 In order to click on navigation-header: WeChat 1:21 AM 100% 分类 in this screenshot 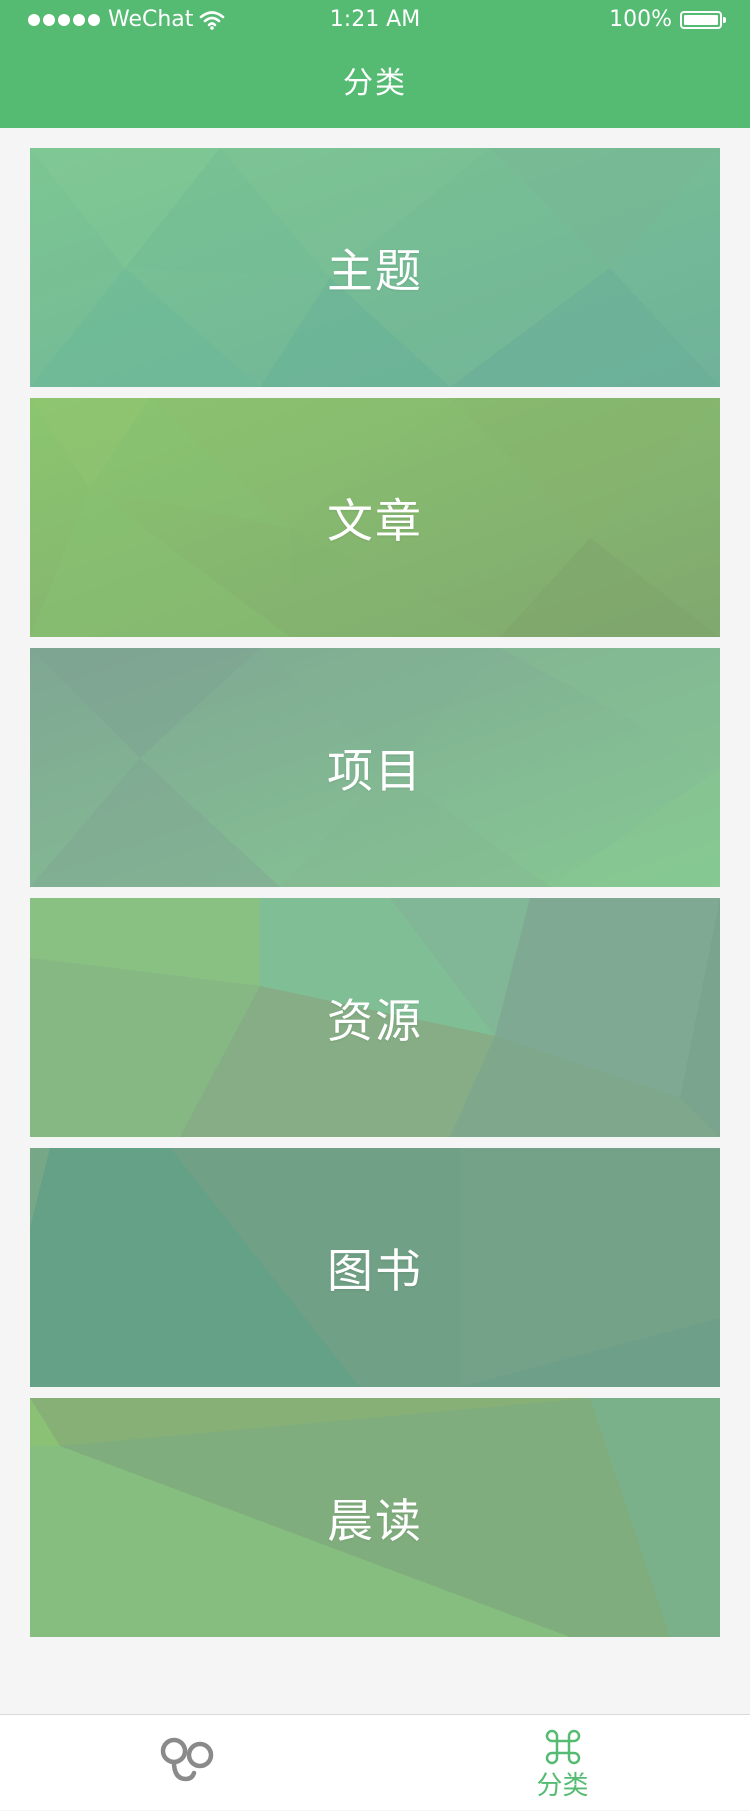, I will do `click(375, 64)`.